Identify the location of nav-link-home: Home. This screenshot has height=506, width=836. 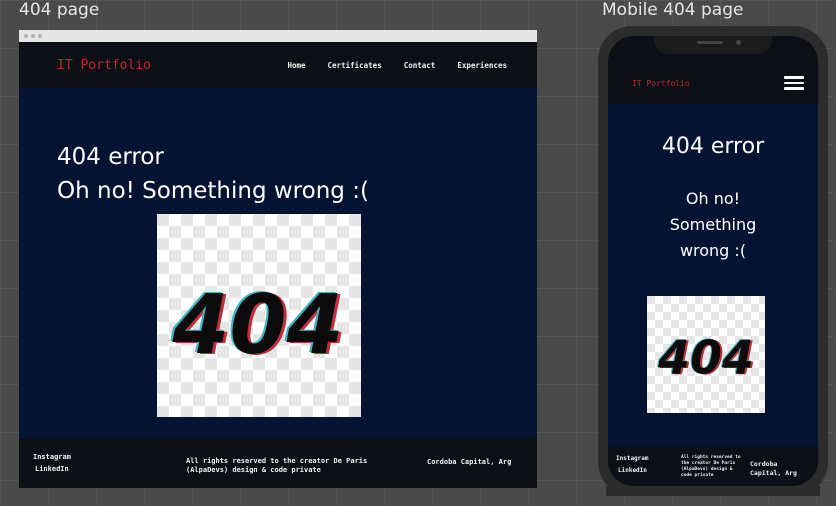
(296, 65).